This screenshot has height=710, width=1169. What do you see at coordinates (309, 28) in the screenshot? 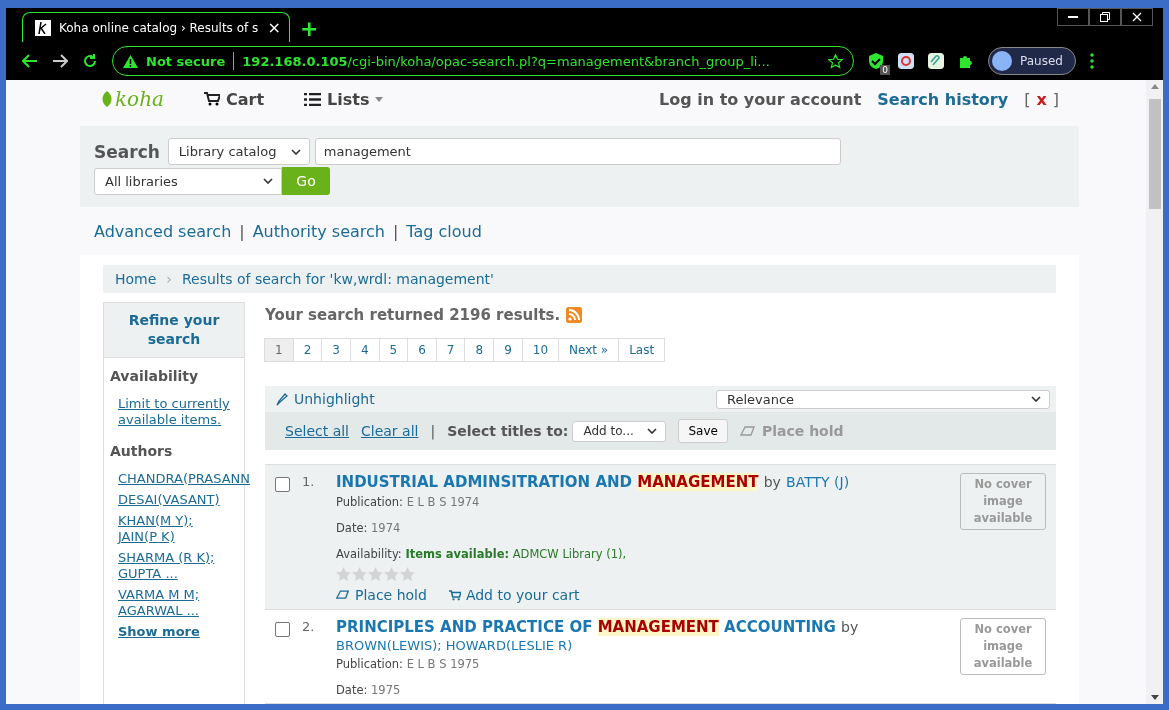
I see `new-tab-button: +` at bounding box center [309, 28].